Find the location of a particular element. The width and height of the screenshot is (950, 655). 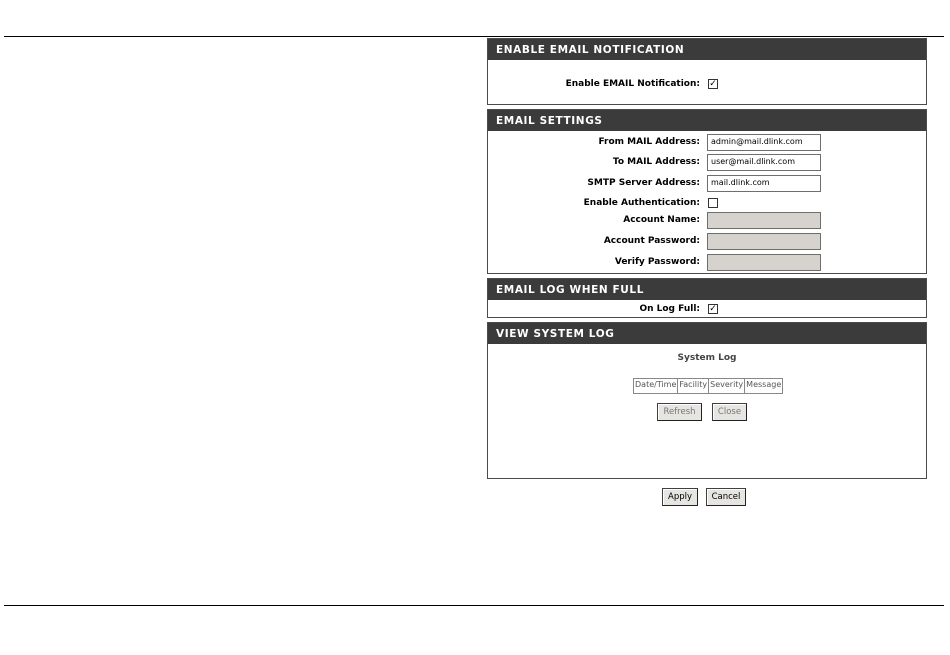

smtp-server-input: mail.dlink.com is located at coordinates (764, 183).